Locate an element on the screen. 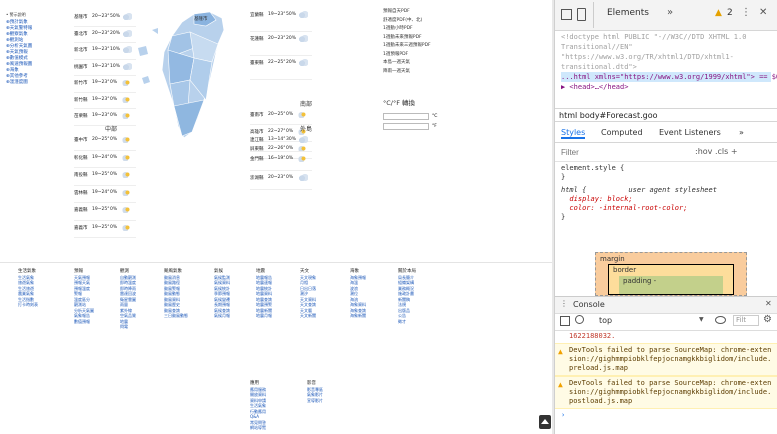  footer-link: 三日颱風動態 is located at coordinates (176, 316).